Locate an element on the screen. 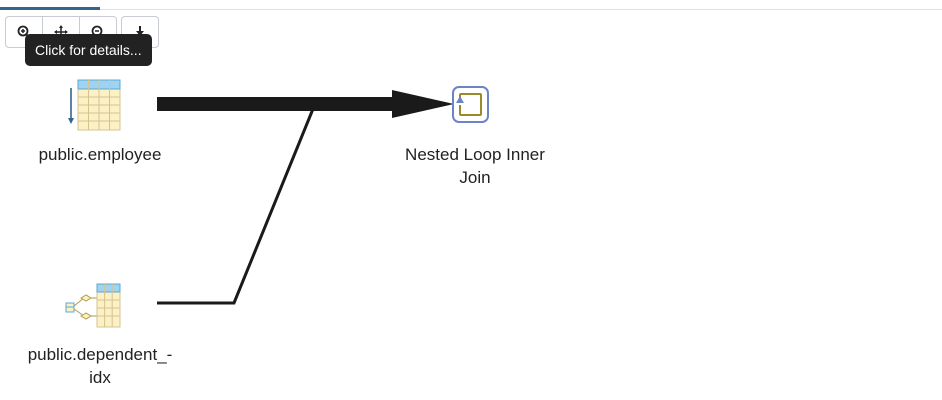 The image size is (942, 400). node-label-employee: public.employee is located at coordinates (100, 154).